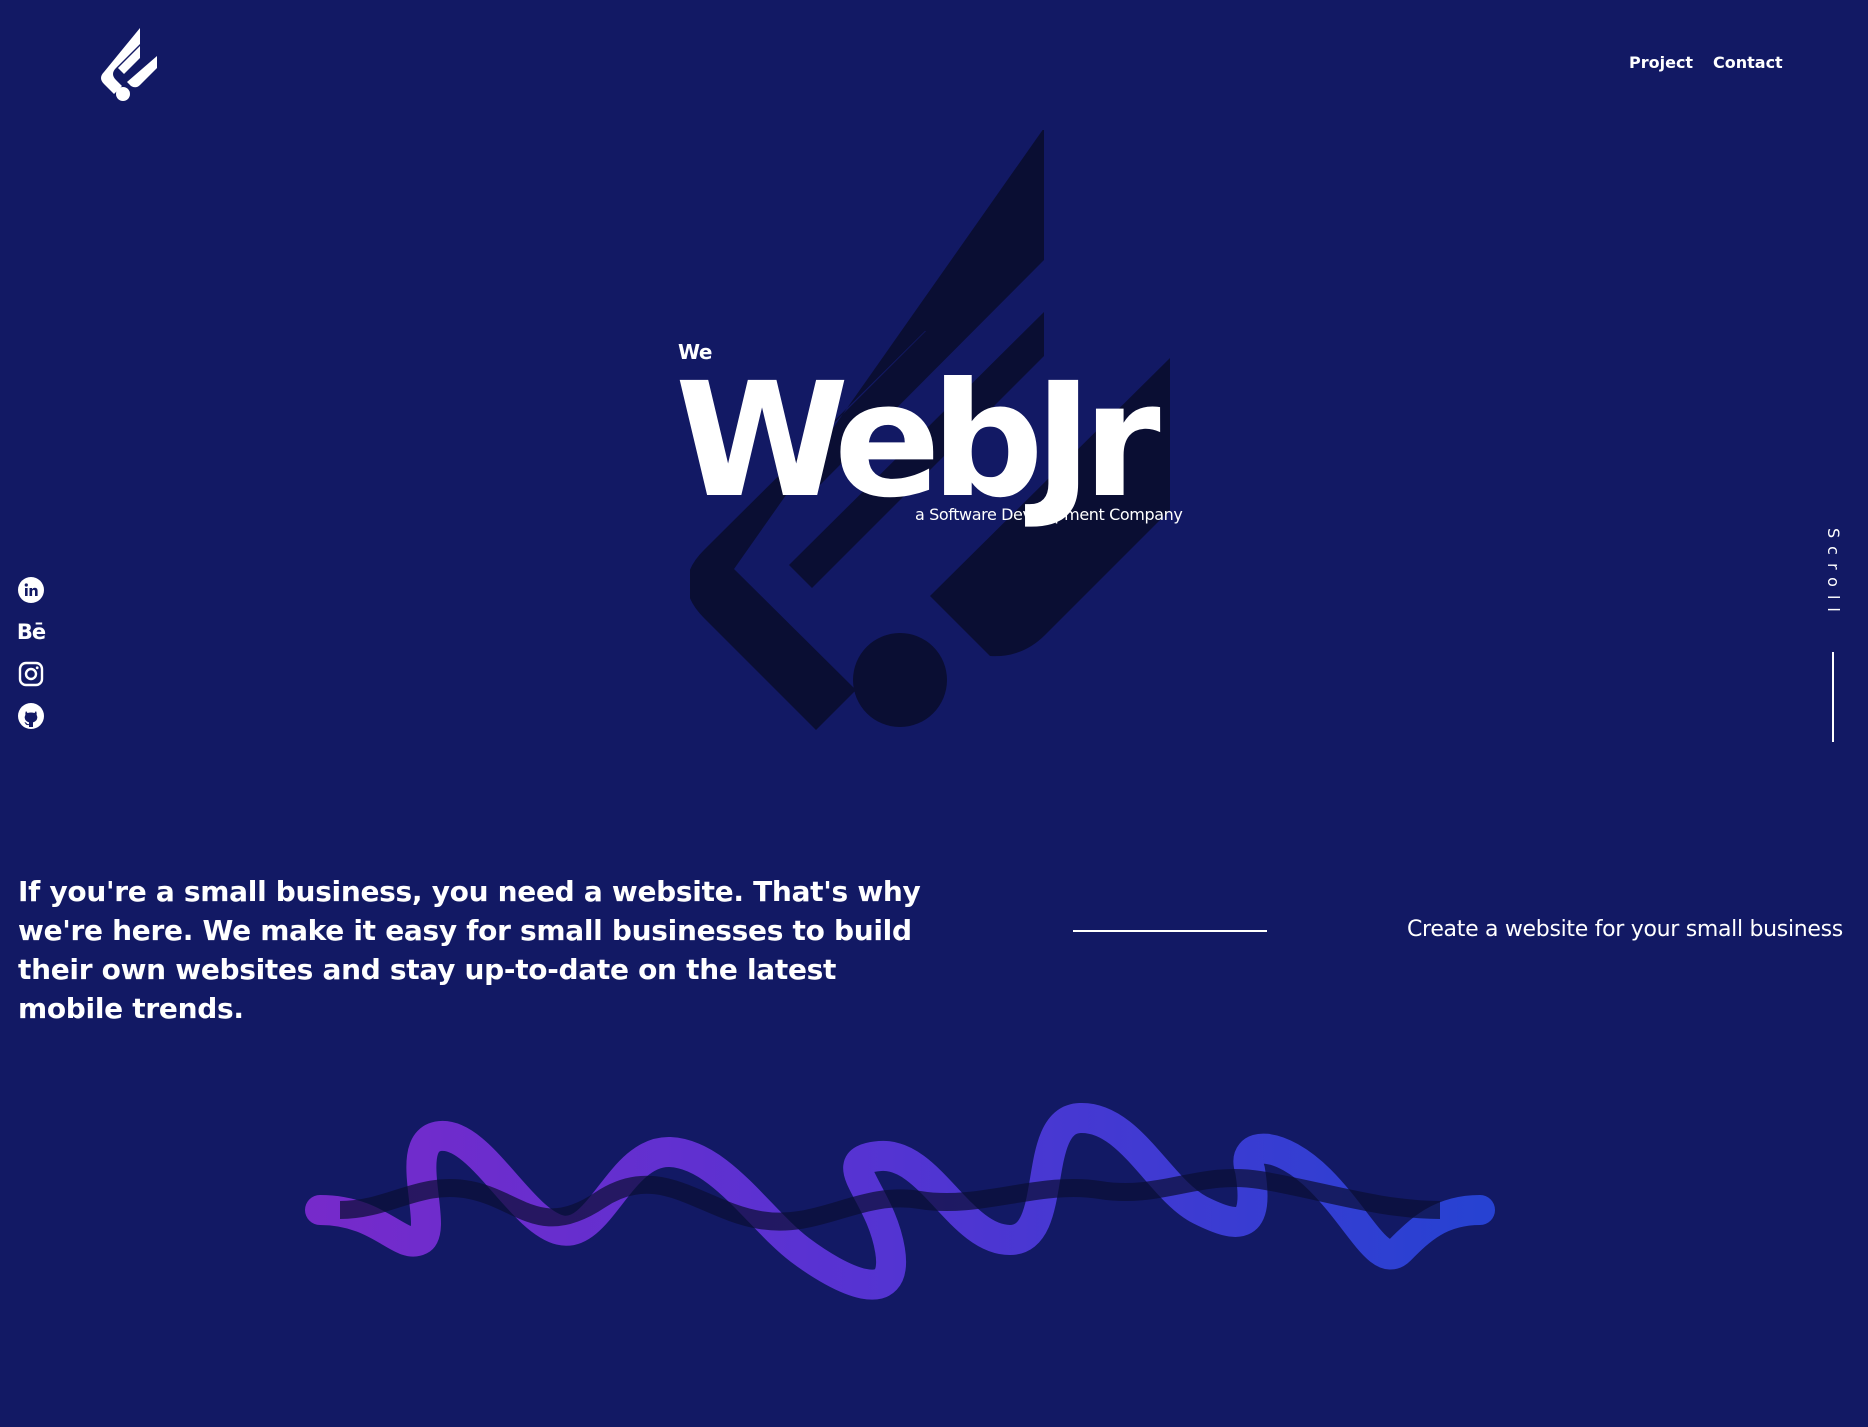 Image resolution: width=1868 pixels, height=1427 pixels. What do you see at coordinates (1049, 514) in the screenshot?
I see `hero-subtitle: a Software Development Company` at bounding box center [1049, 514].